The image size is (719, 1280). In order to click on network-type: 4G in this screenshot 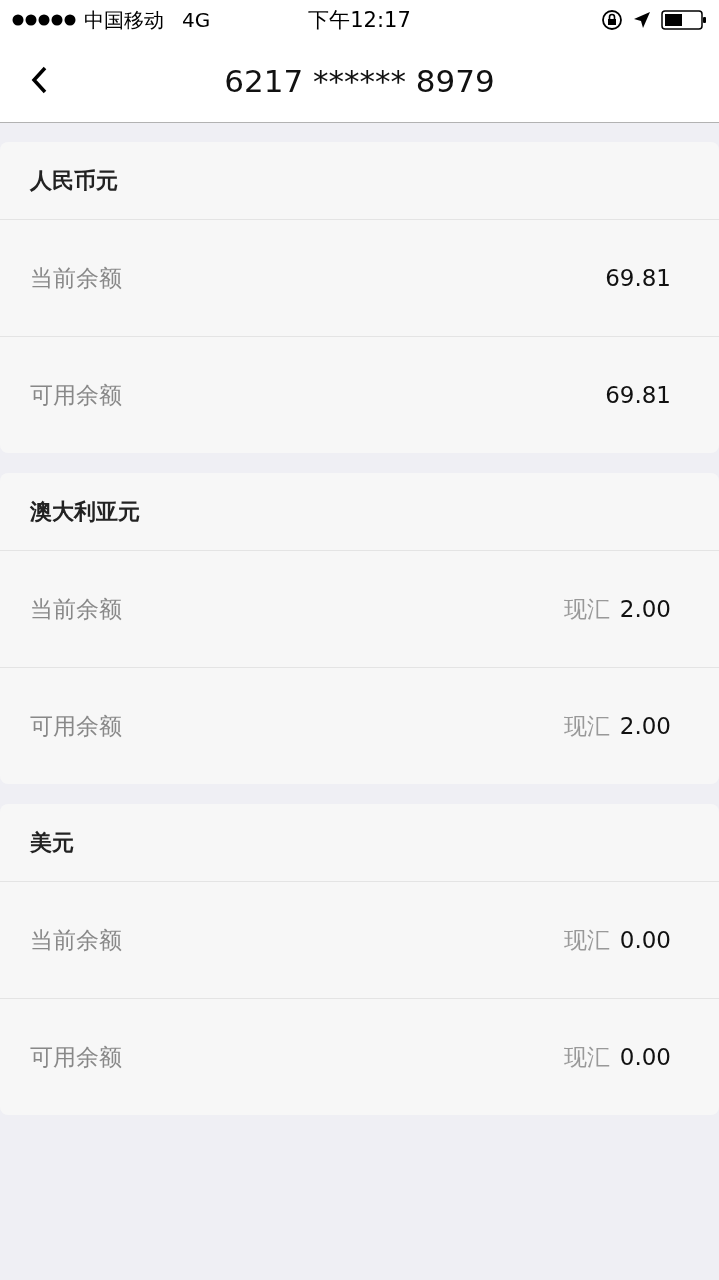, I will do `click(196, 20)`.